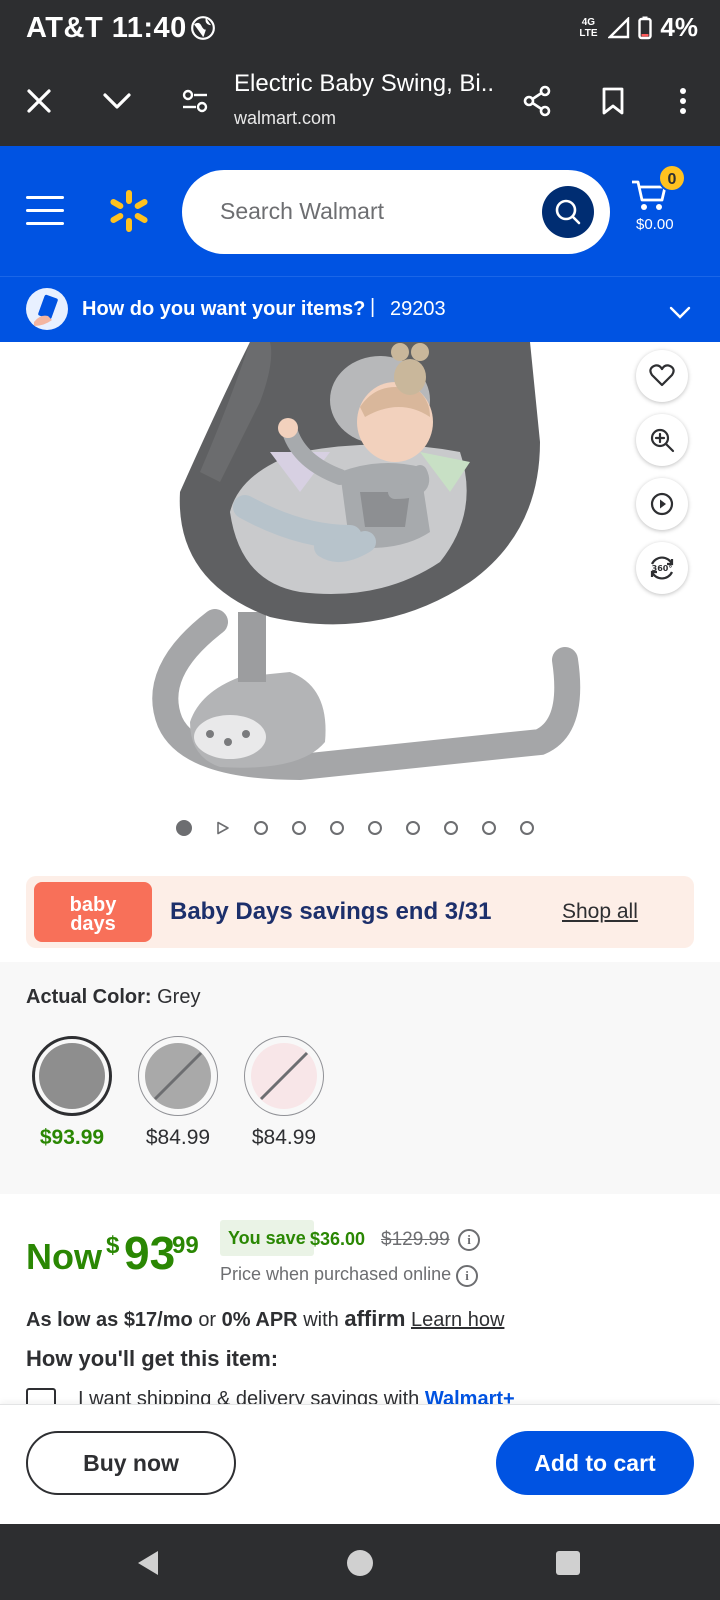 The width and height of the screenshot is (720, 1600). What do you see at coordinates (360, 1078) in the screenshot?
I see `color-selector: Actual Color: Grey $93.99 $84.99 $84.99` at bounding box center [360, 1078].